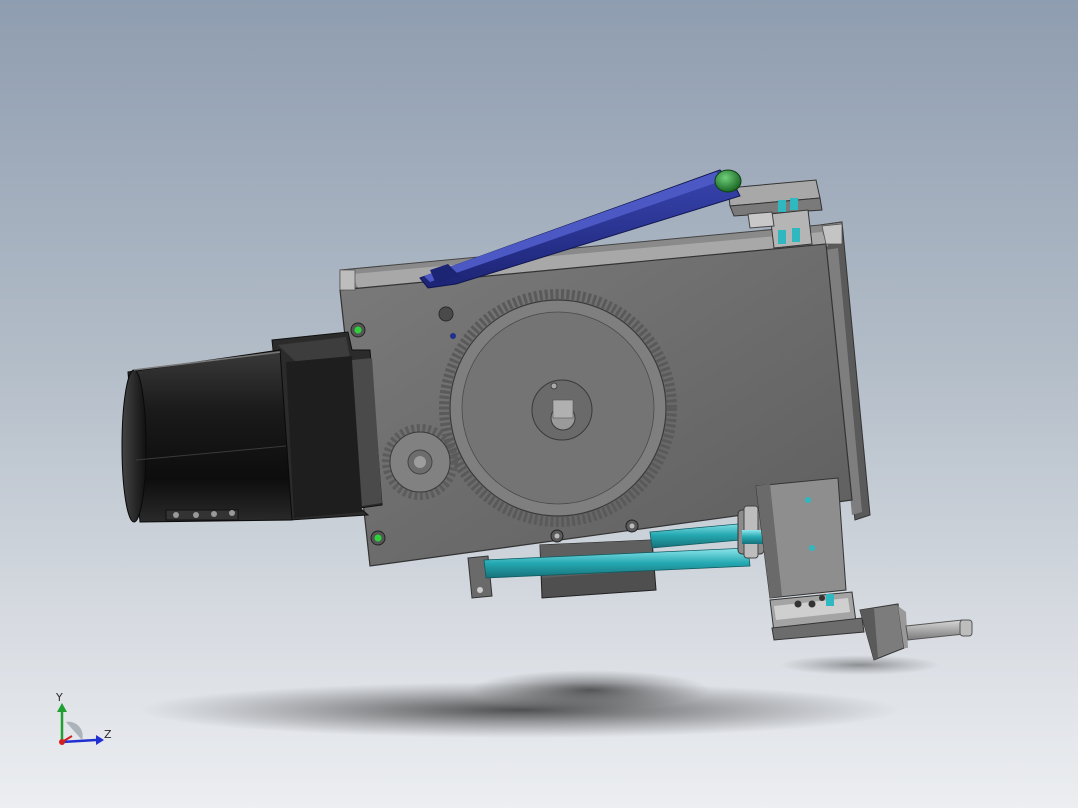 This screenshot has width=1078, height=808. I want to click on triad-y-label: Y, so click(59, 697).